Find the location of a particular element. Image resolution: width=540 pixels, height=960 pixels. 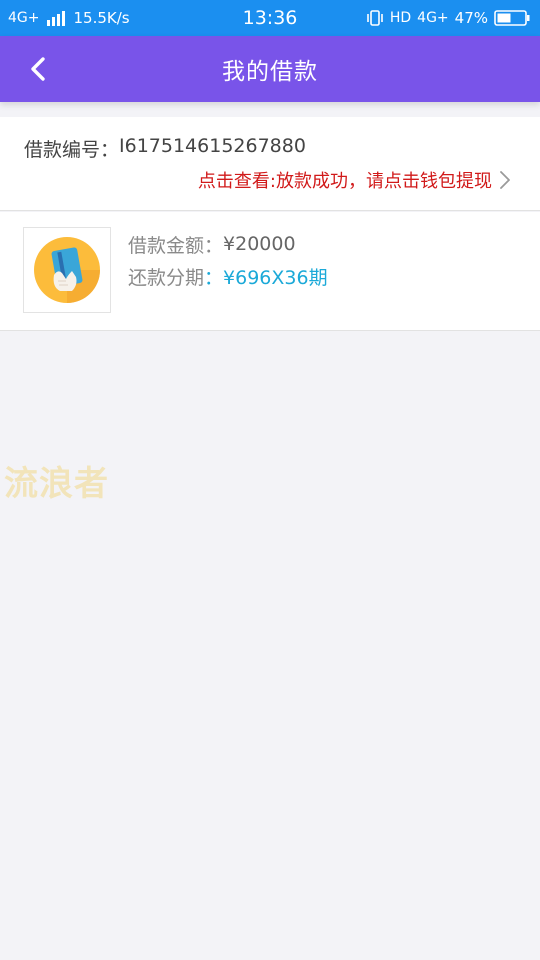

loan-detail-card: 借款金额： ¥20000 还款分期 ： ¥696X36期 is located at coordinates (270, 271).